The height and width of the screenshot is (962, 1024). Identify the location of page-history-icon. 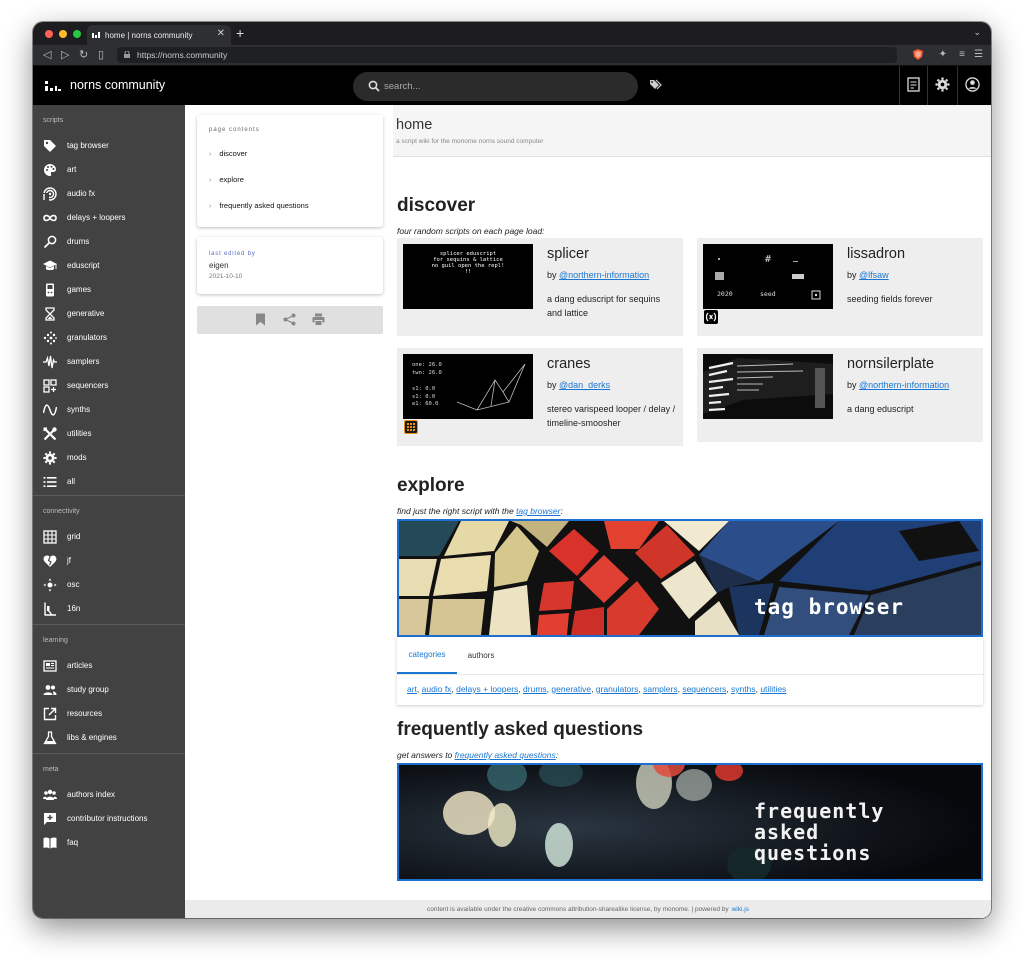
(914, 85).